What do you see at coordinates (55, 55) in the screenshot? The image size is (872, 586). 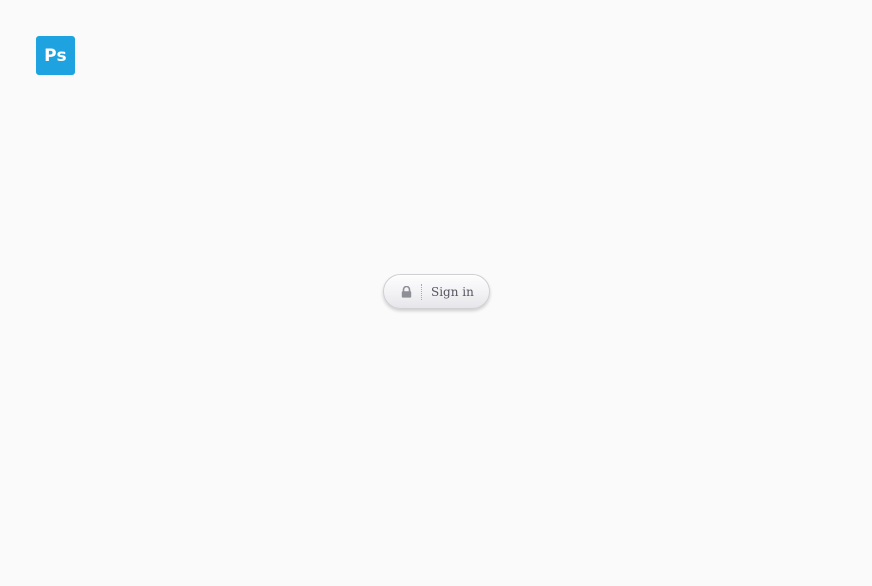 I see `app-logo: Ps` at bounding box center [55, 55].